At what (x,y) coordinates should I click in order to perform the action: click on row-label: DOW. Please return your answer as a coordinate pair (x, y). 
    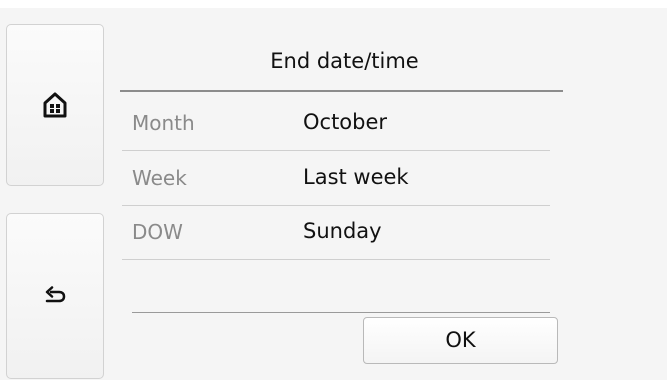
    Looking at the image, I should click on (157, 232).